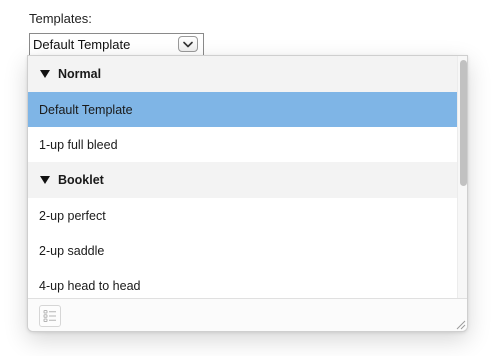 Image resolution: width=493 pixels, height=356 pixels. What do you see at coordinates (460, 324) in the screenshot?
I see `resize-grip-icon` at bounding box center [460, 324].